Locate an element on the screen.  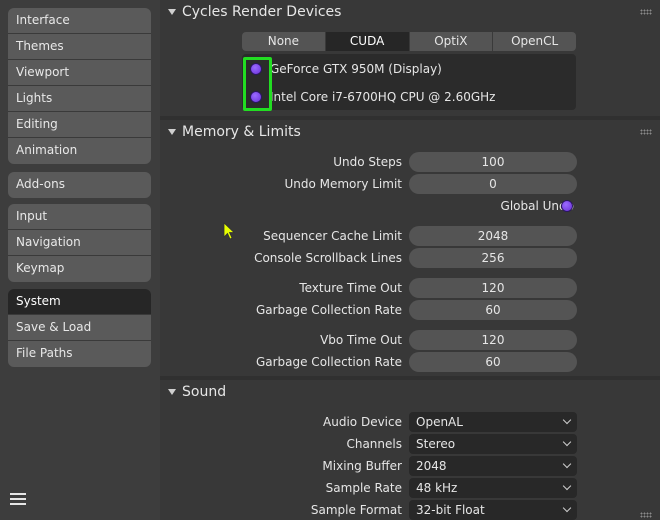
texture-gc-field: 60 is located at coordinates (493, 310).